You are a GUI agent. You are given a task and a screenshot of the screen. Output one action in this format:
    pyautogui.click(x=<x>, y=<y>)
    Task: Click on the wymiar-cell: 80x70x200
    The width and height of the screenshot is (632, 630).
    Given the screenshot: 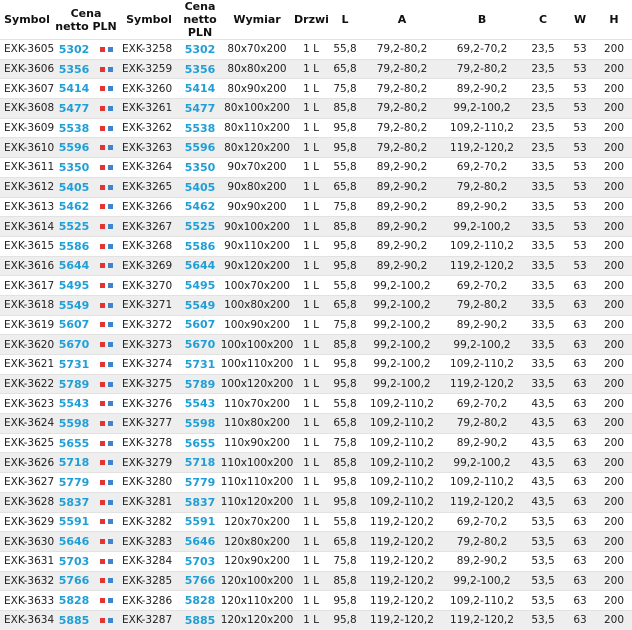 What is the action you would take?
    pyautogui.click(x=257, y=49)
    